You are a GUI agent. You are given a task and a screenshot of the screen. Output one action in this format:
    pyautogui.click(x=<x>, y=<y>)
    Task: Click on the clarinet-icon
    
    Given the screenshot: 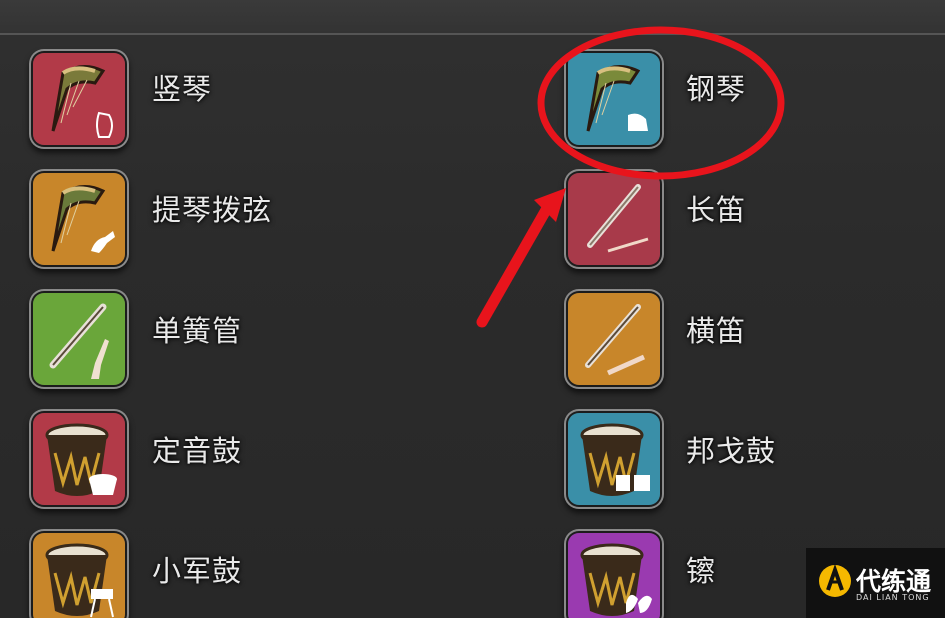 What is the action you would take?
    pyautogui.click(x=79, y=339)
    